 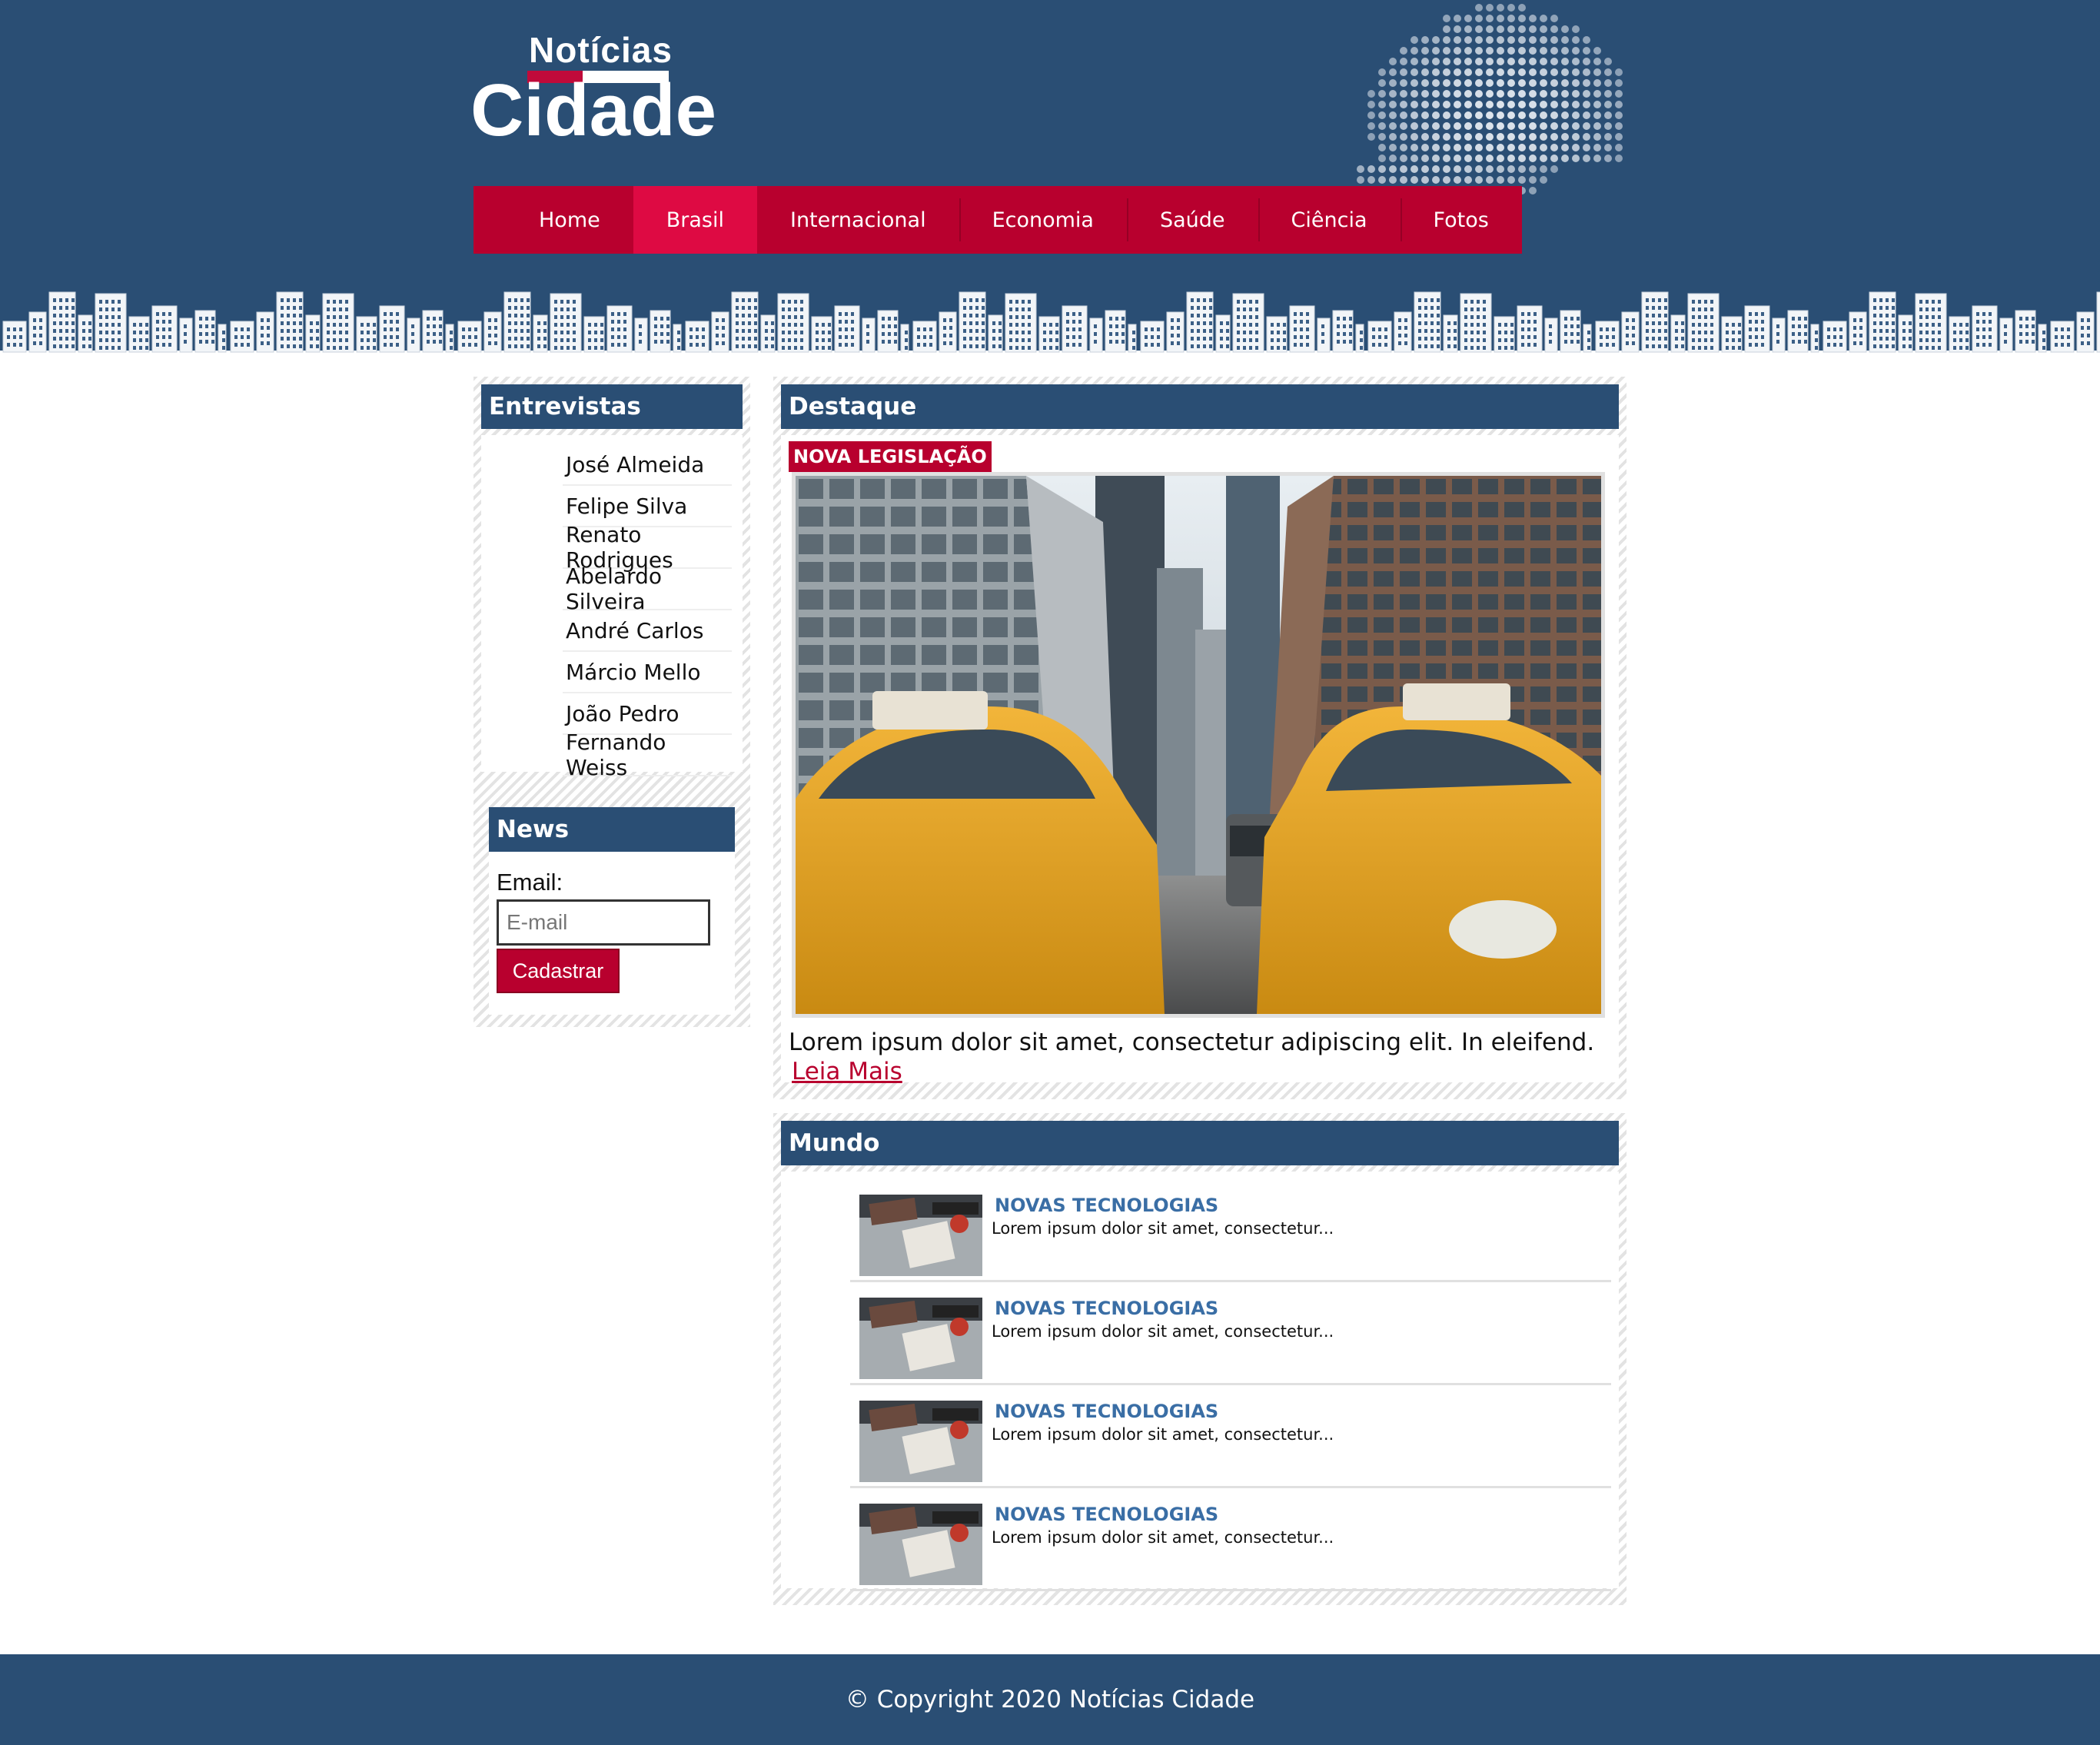 I want to click on nav-item-fotos: Fotos, so click(x=1461, y=220).